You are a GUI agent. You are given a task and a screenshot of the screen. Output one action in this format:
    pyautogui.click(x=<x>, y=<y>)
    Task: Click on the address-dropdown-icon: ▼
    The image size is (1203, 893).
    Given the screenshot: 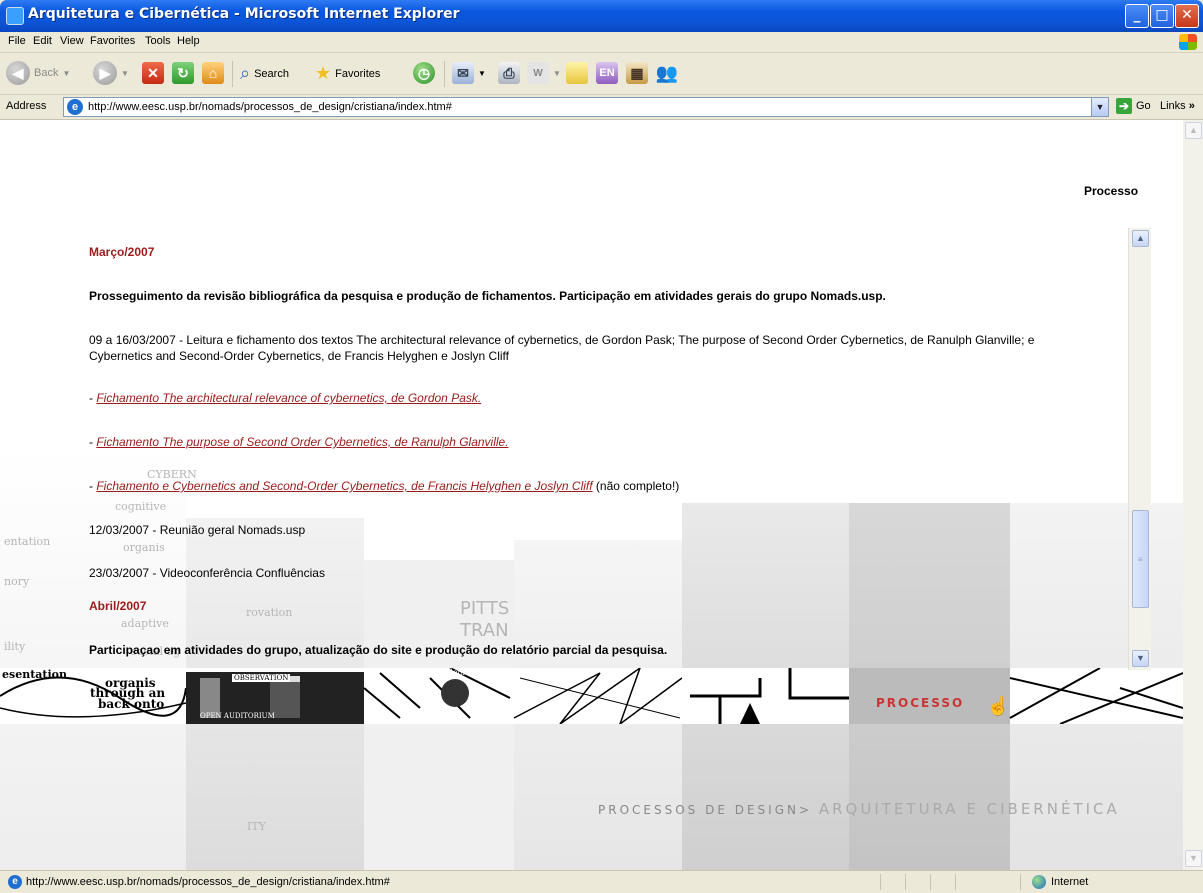 What is the action you would take?
    pyautogui.click(x=1099, y=107)
    